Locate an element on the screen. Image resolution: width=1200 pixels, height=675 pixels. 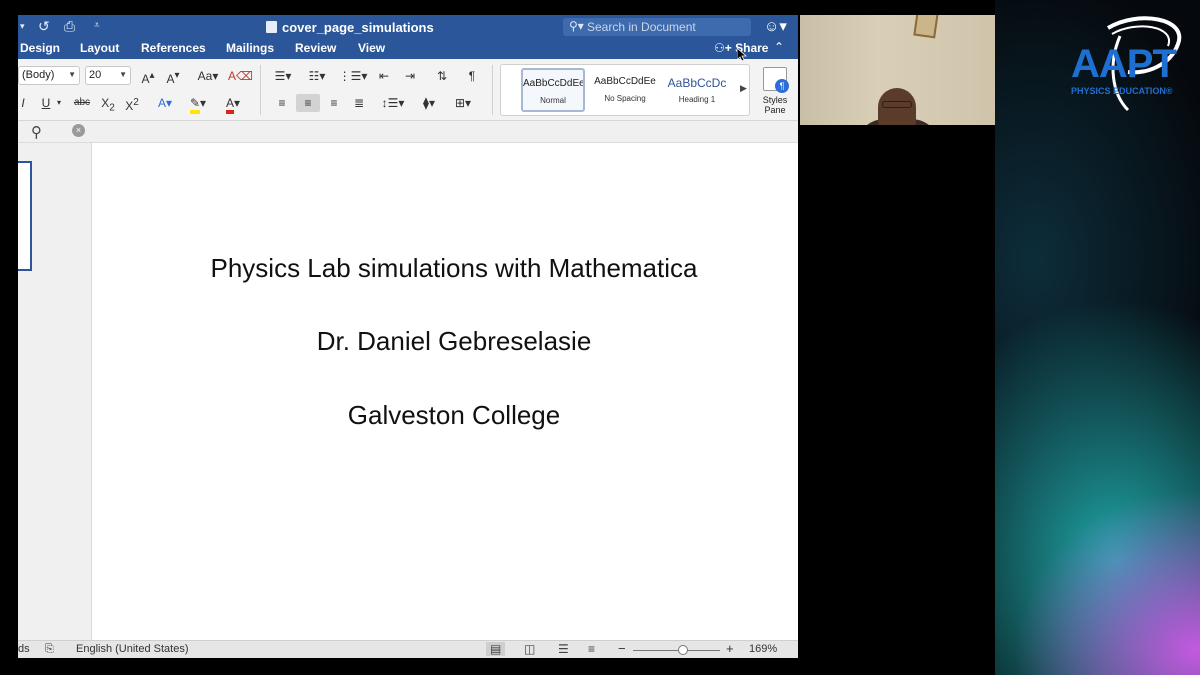
numbering-icon: ☷▾ is located at coordinates (317, 76).